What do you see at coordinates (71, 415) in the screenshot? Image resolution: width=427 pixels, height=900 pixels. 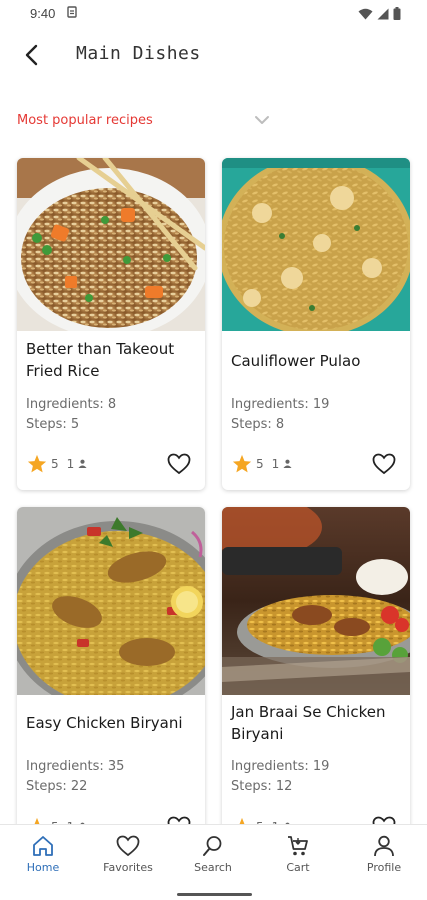 I see `recipe-meta: Ingredients: 8 Steps: 5` at bounding box center [71, 415].